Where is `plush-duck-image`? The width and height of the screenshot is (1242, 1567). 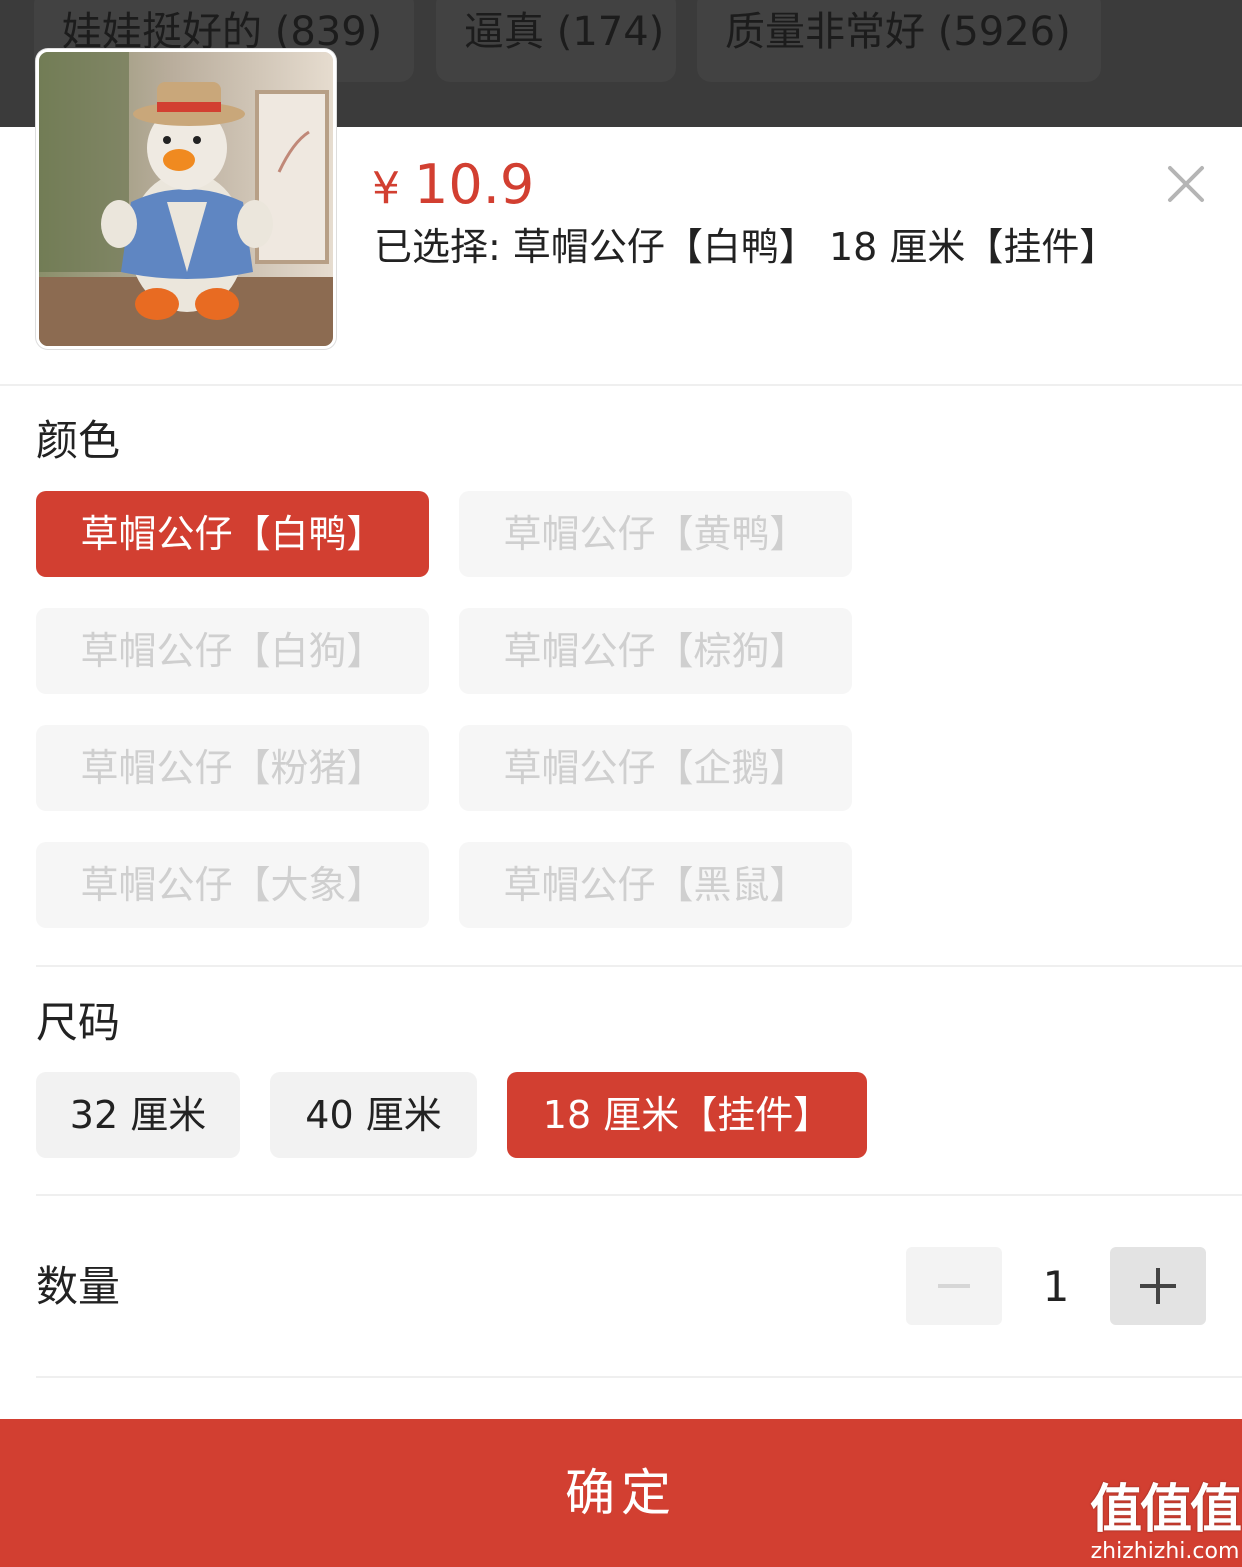
plush-duck-image is located at coordinates (186, 199).